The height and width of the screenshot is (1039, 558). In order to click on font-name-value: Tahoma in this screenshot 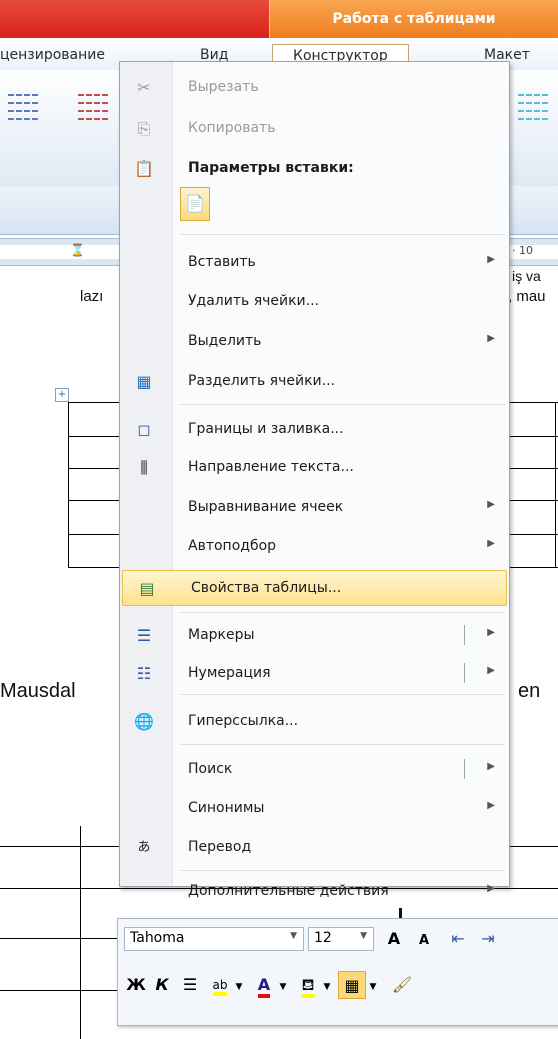, I will do `click(157, 938)`.